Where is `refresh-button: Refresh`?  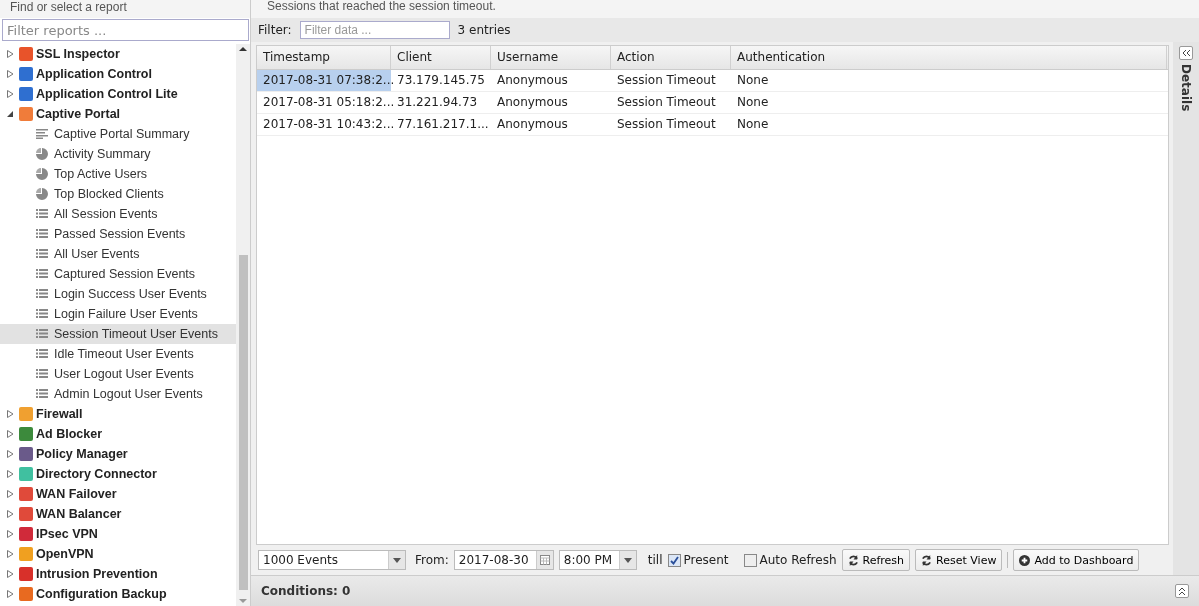
refresh-button: Refresh is located at coordinates (876, 560).